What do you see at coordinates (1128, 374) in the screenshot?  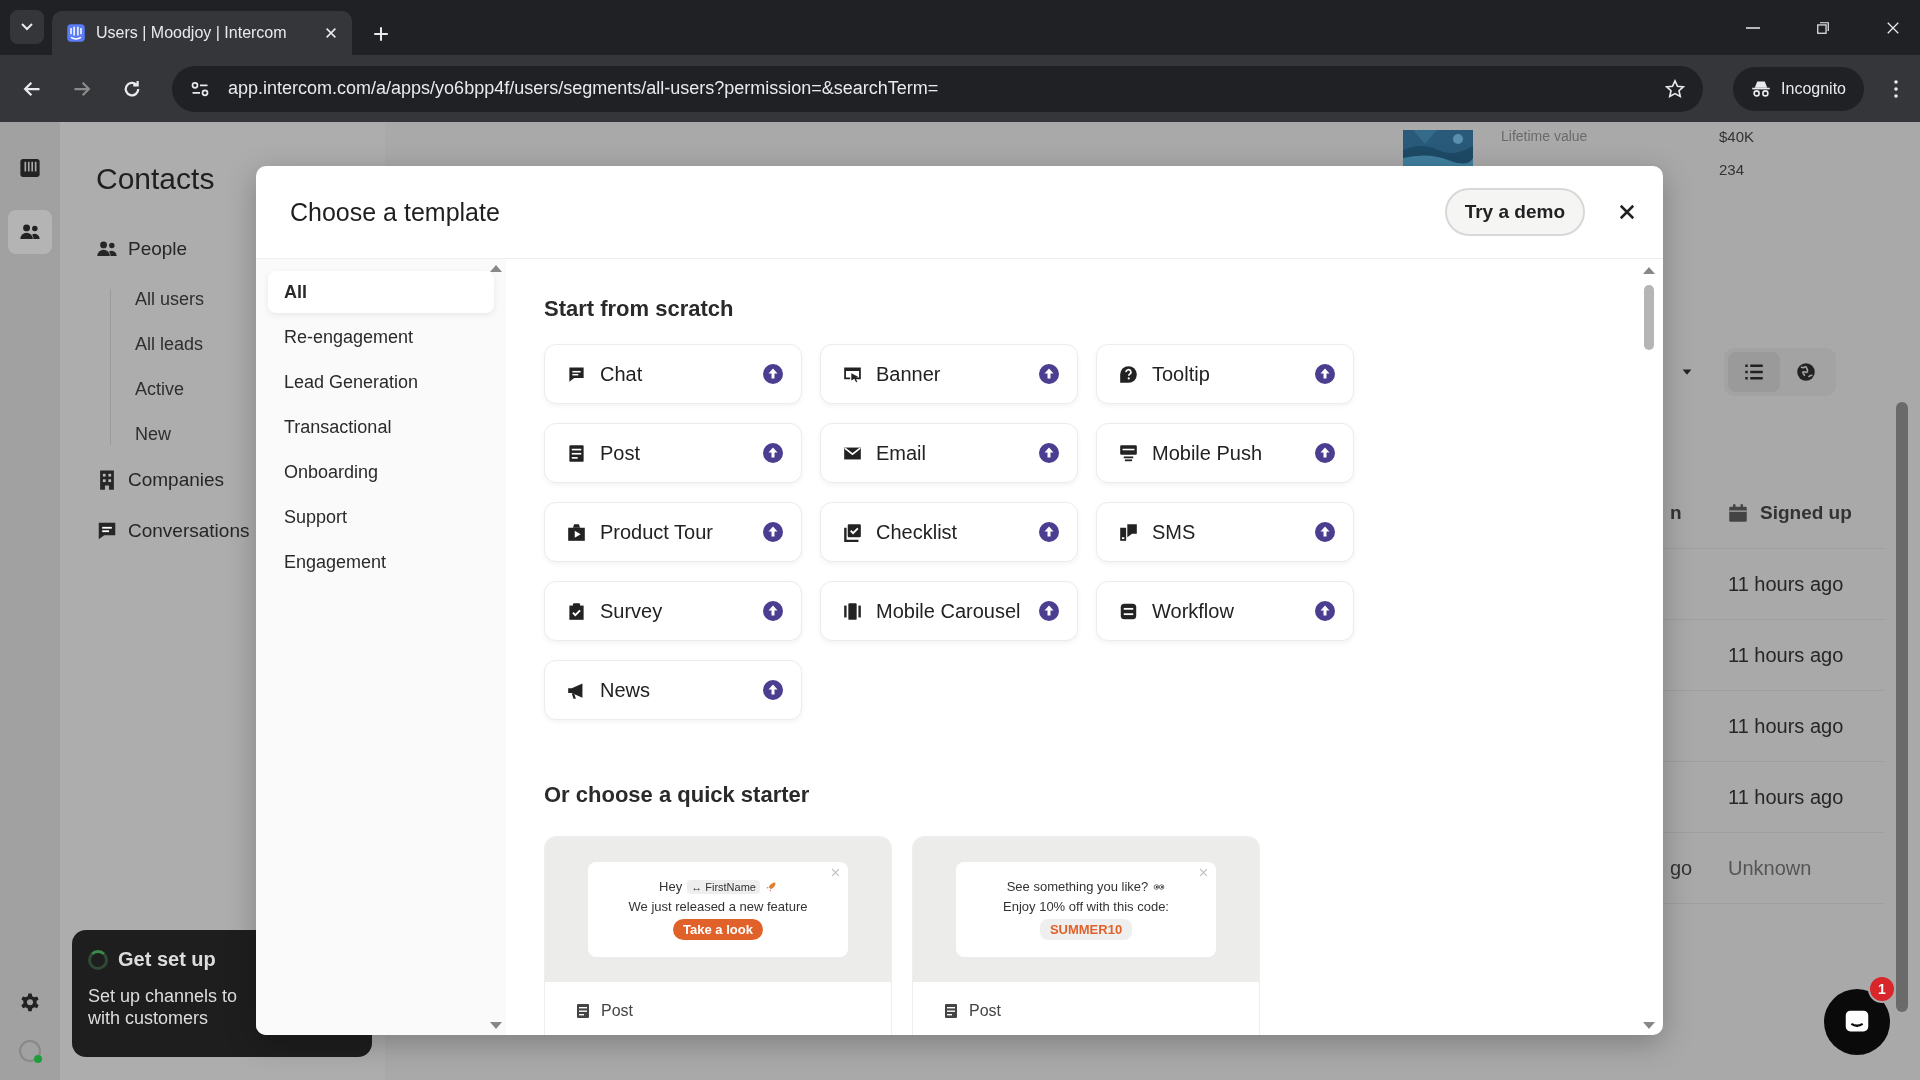 I see `question-icon` at bounding box center [1128, 374].